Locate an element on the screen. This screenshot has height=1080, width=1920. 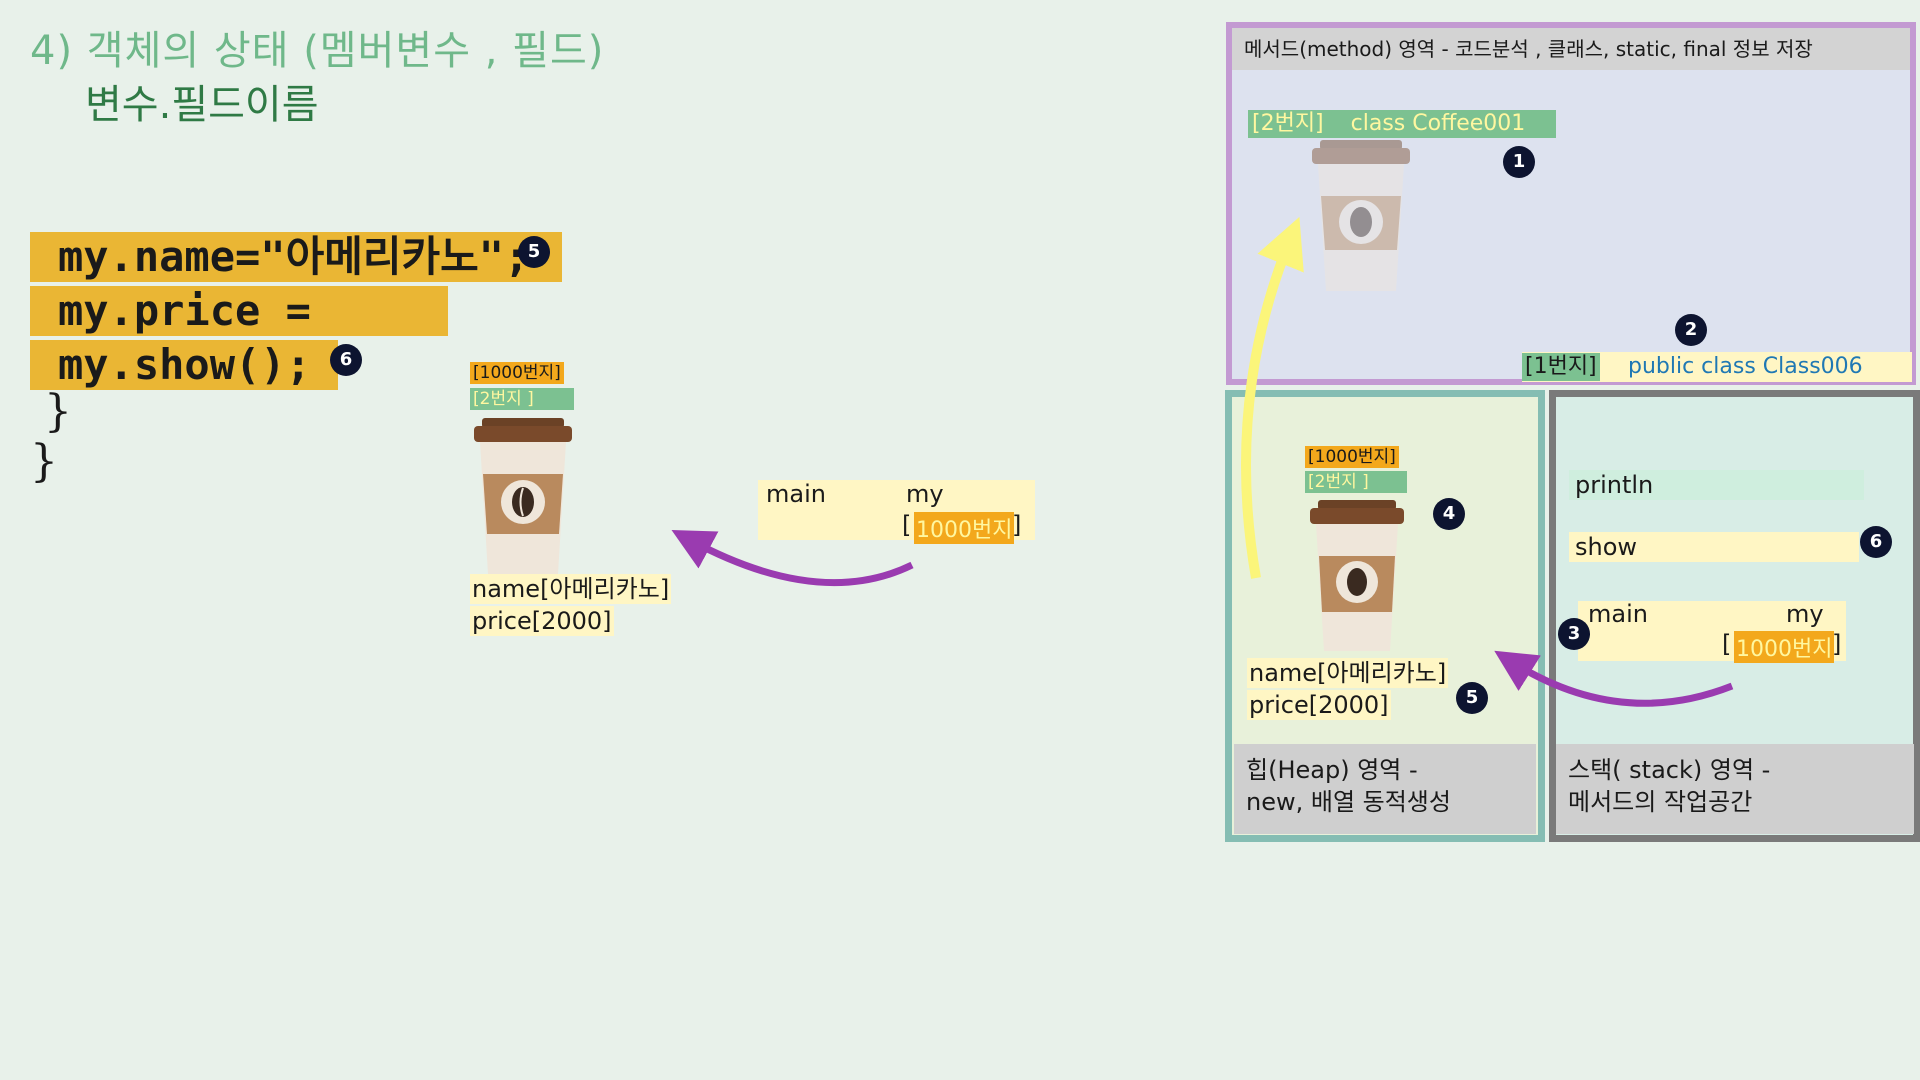
my-reference-address: 1000번지 is located at coordinates (964, 528).